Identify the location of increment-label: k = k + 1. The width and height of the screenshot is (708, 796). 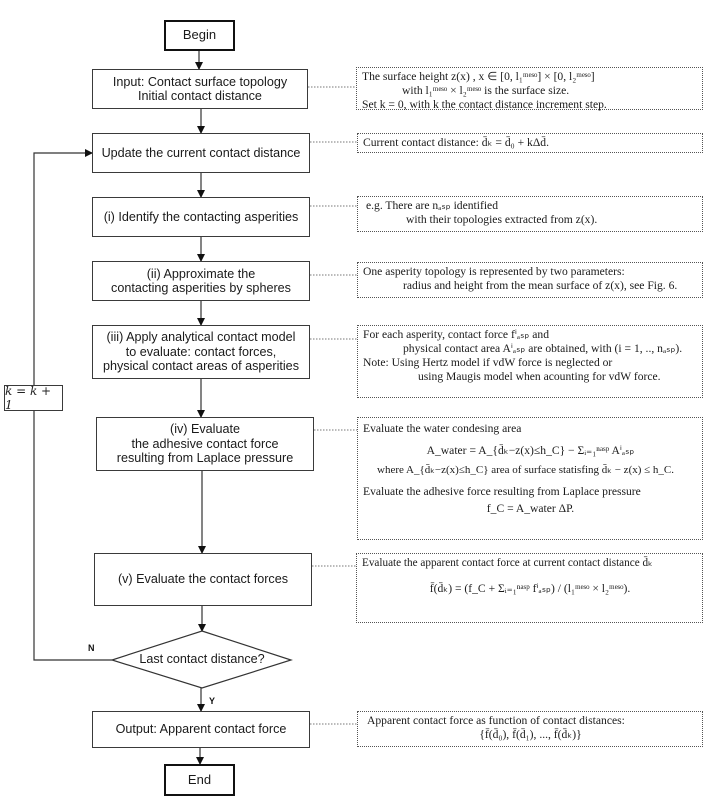
(28, 398).